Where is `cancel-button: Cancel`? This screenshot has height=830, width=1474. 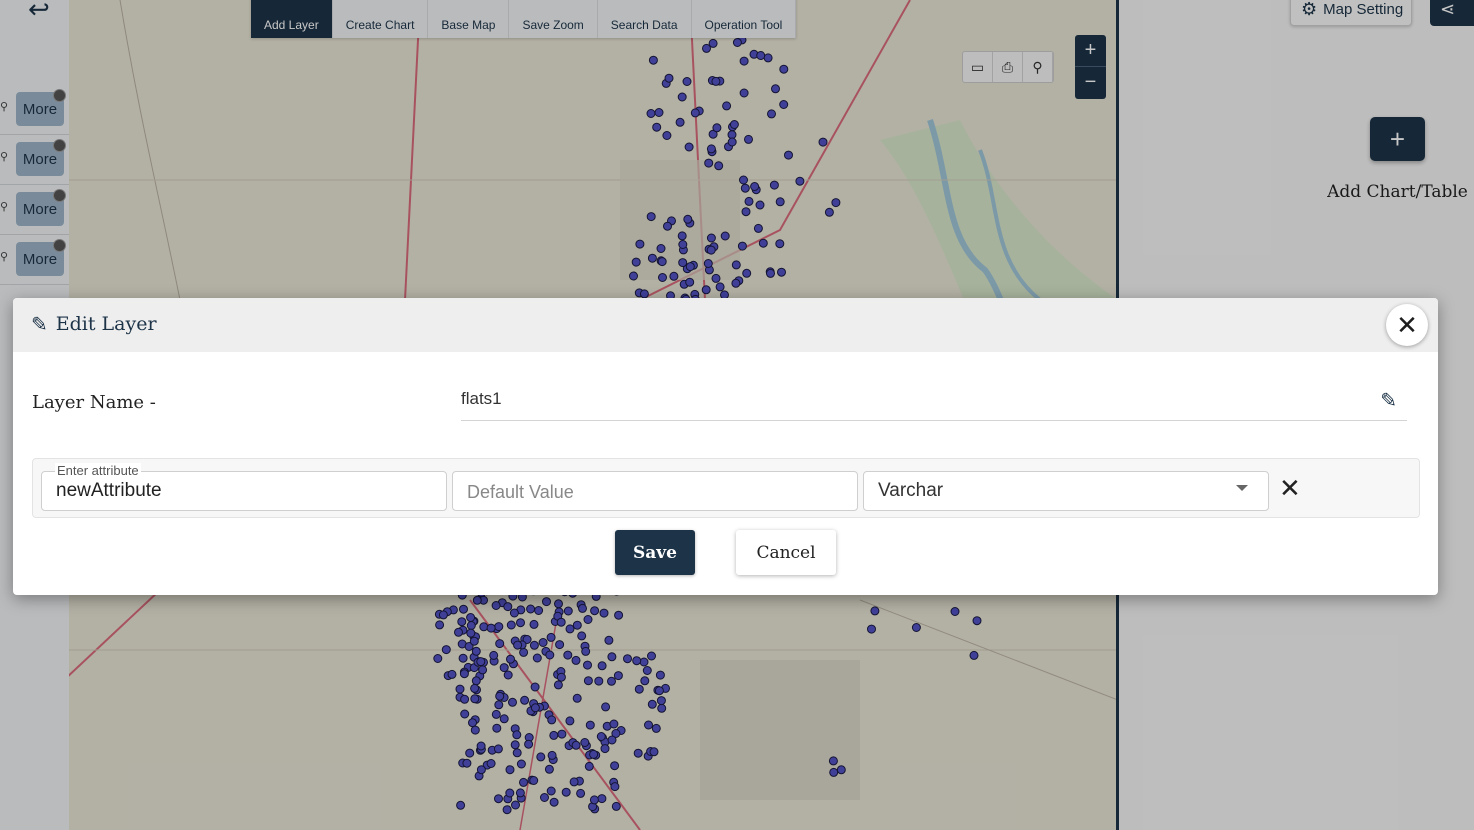 cancel-button: Cancel is located at coordinates (786, 552).